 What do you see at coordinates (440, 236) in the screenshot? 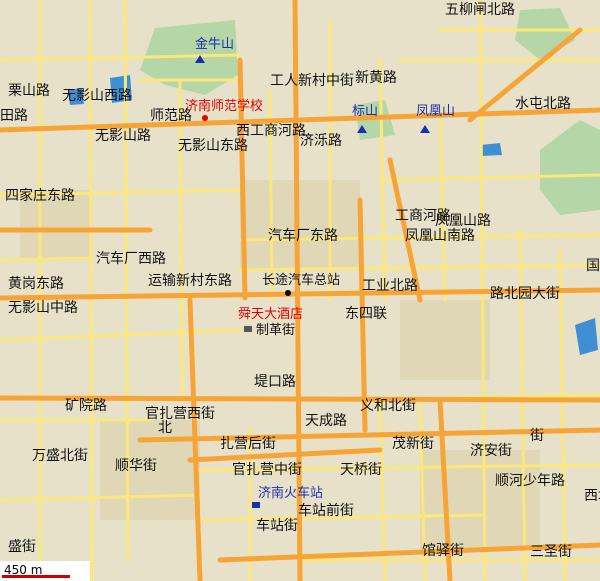
I see `label-fenghuangshan-south: 凤凰山南路` at bounding box center [440, 236].